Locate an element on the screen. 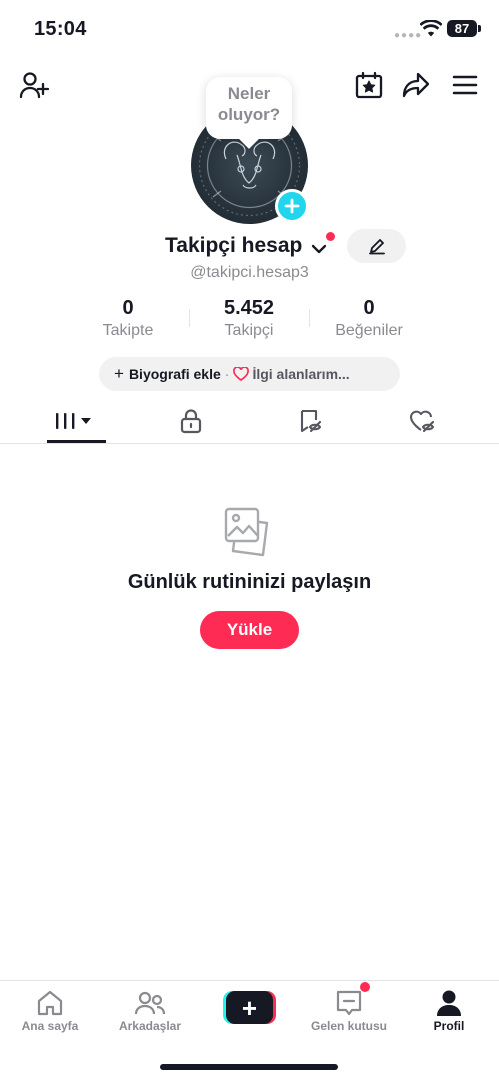 Image resolution: width=499 pixels, height=1080 pixels. tab-saved is located at coordinates (310, 421).